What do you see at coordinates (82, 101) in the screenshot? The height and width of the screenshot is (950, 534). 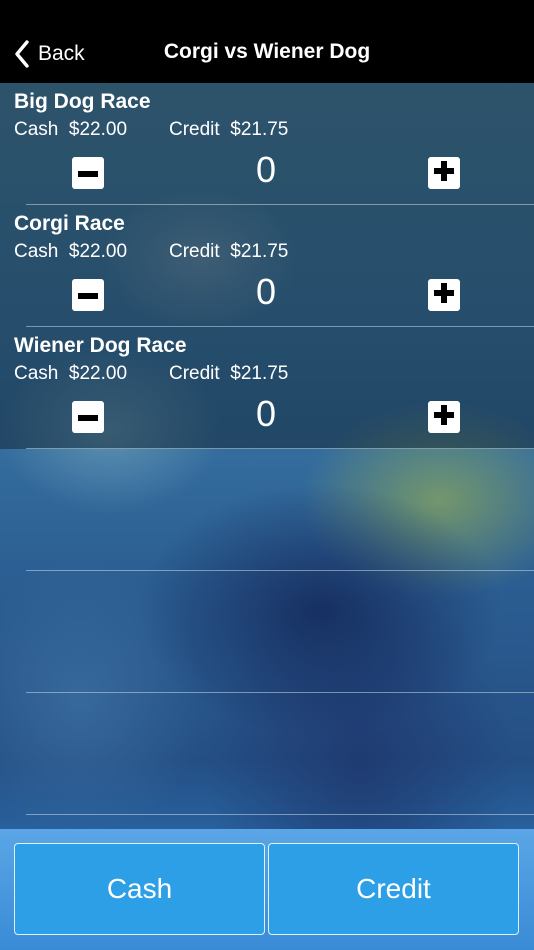 I see `race-name: Big Dog Race` at bounding box center [82, 101].